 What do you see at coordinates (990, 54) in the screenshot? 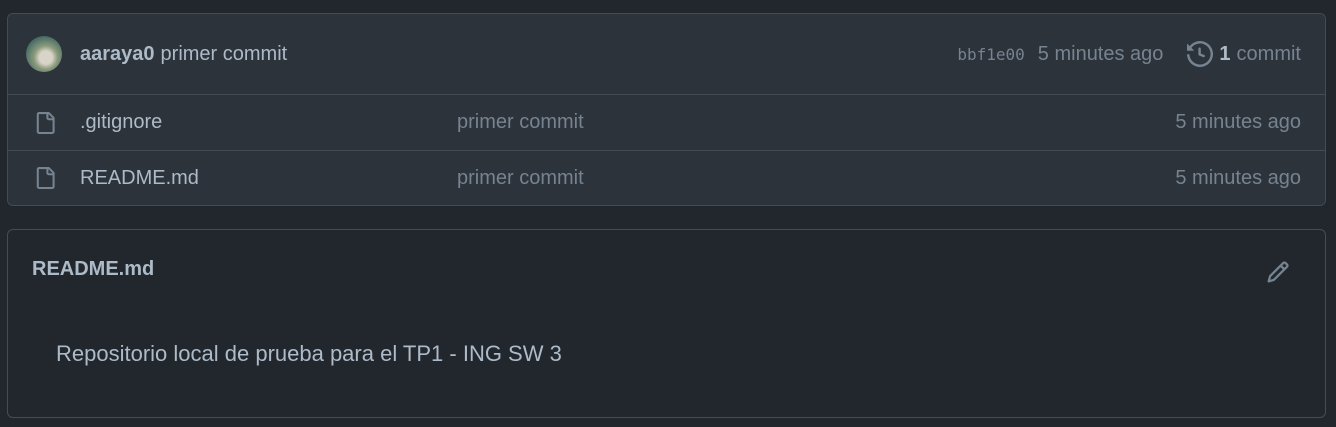
I see `commit-sha: bbf1e00` at bounding box center [990, 54].